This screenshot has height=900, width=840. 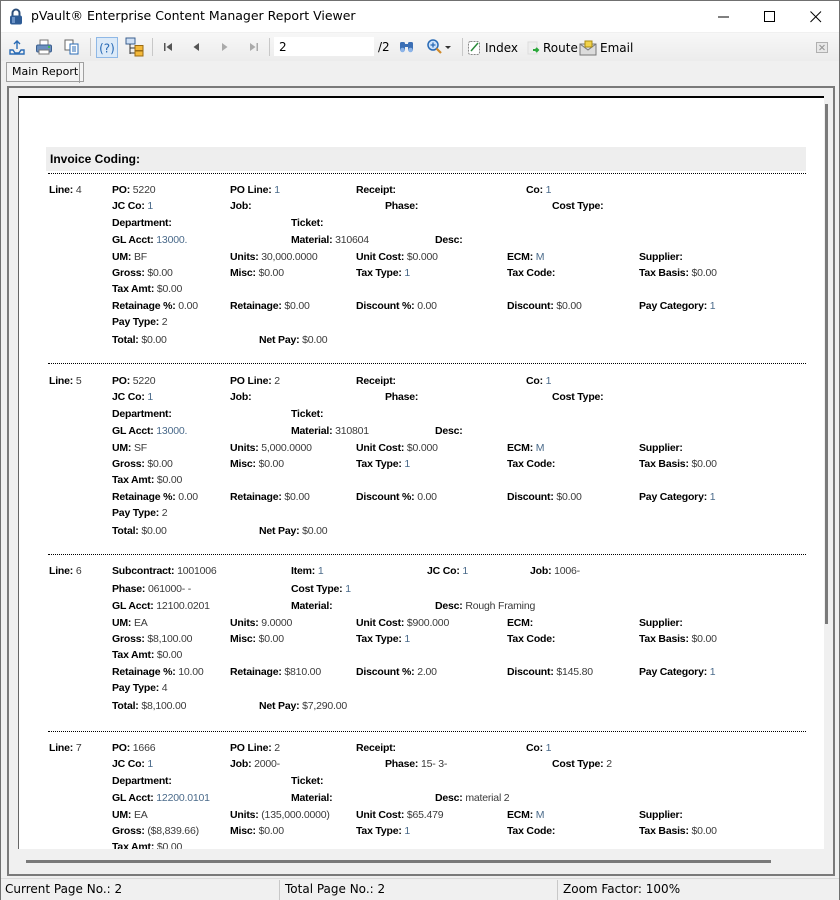 I want to click on field-department: Department:, so click(x=142, y=223).